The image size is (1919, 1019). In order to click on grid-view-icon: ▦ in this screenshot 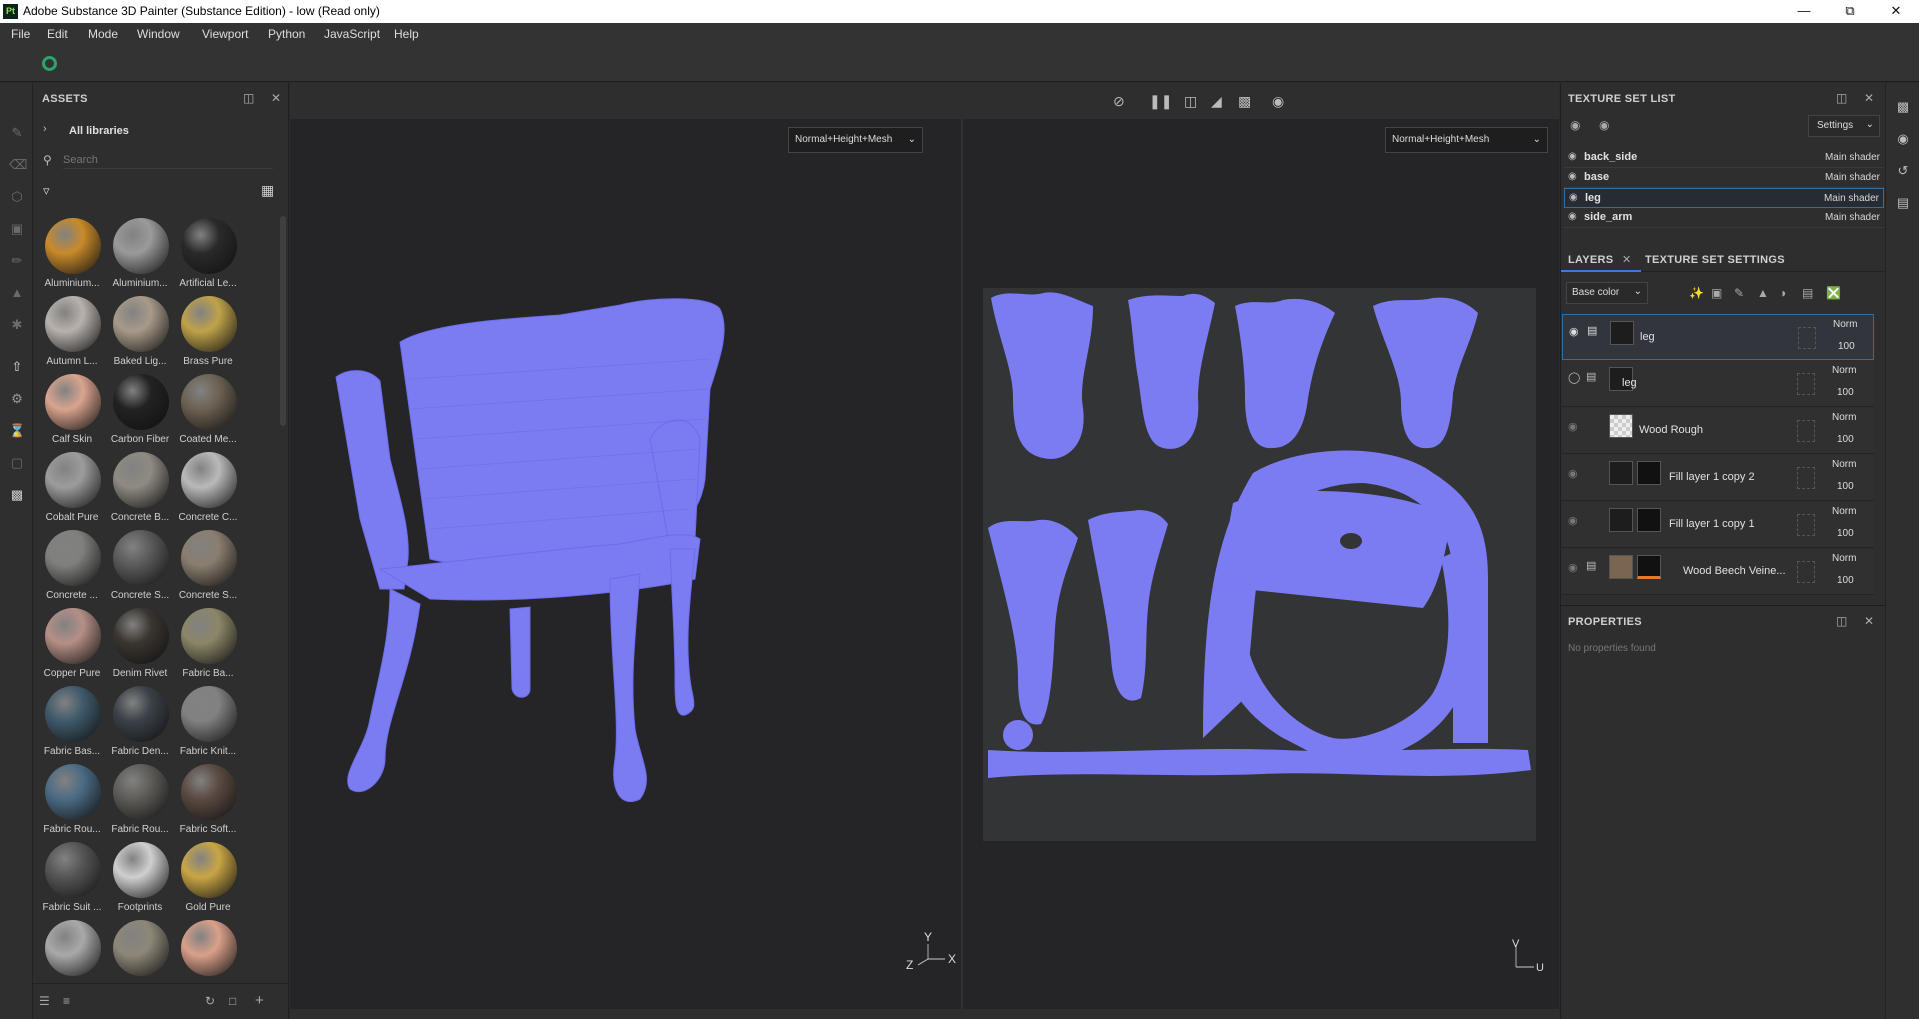, I will do `click(267, 190)`.